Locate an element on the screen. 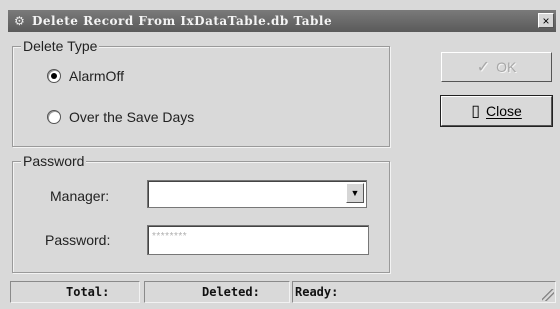 The width and height of the screenshot is (560, 309). manager-select: ▼ is located at coordinates (257, 194).